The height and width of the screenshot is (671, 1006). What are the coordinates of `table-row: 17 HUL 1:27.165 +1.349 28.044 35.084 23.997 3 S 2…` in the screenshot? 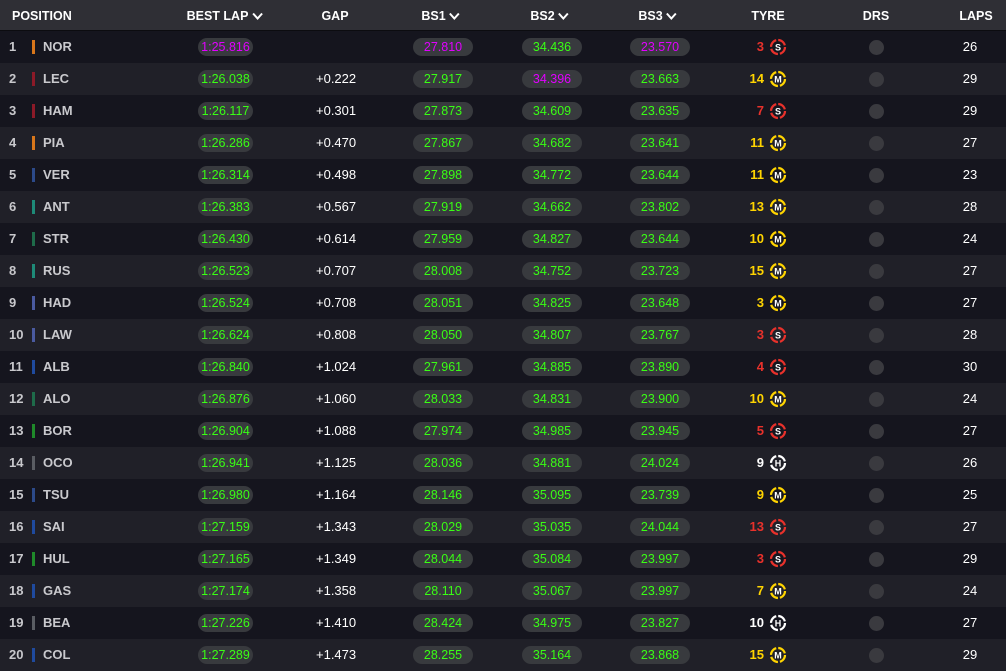 It's located at (503, 559).